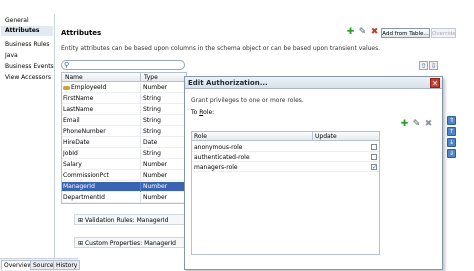  What do you see at coordinates (101, 77) in the screenshot?
I see `column-header-name: Name` at bounding box center [101, 77].